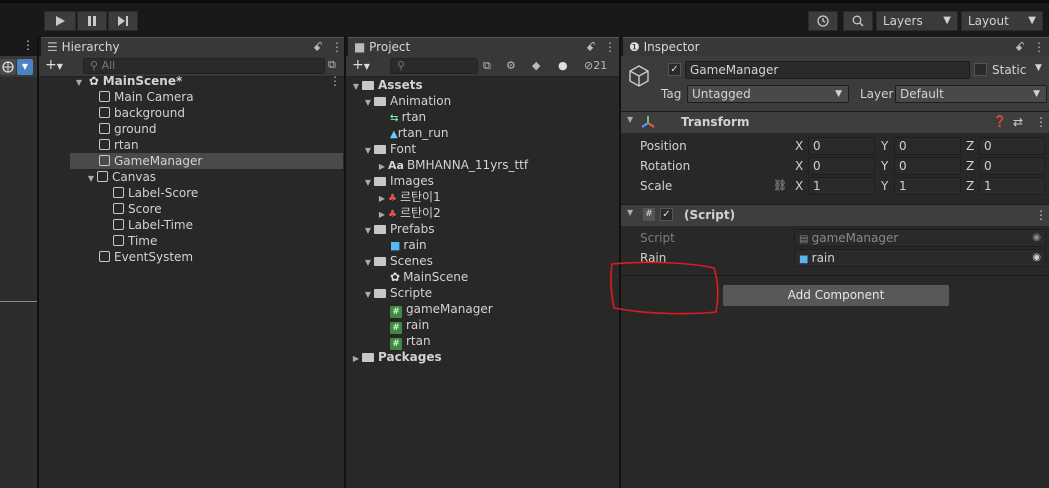  Describe the element at coordinates (536, 65) in the screenshot. I see `label-icon: ◆` at that location.